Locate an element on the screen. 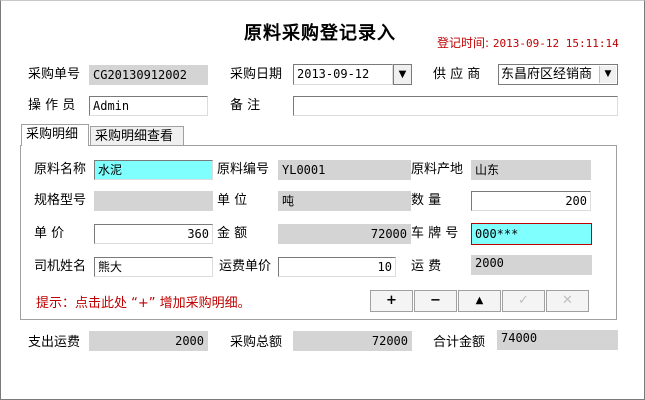 This screenshot has height=400, width=645. plus-icon: + is located at coordinates (391, 300).